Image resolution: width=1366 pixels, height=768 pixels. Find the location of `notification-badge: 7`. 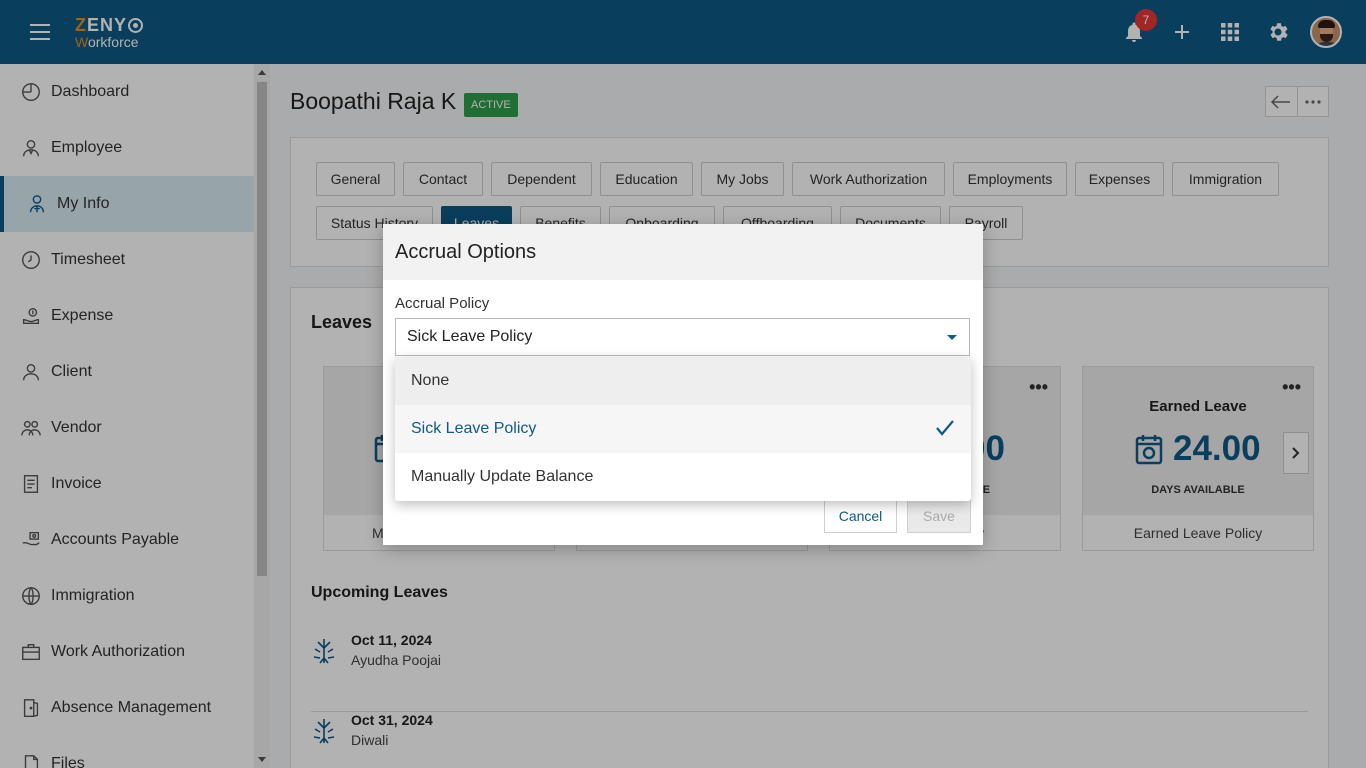

notification-badge: 7 is located at coordinates (1146, 20).